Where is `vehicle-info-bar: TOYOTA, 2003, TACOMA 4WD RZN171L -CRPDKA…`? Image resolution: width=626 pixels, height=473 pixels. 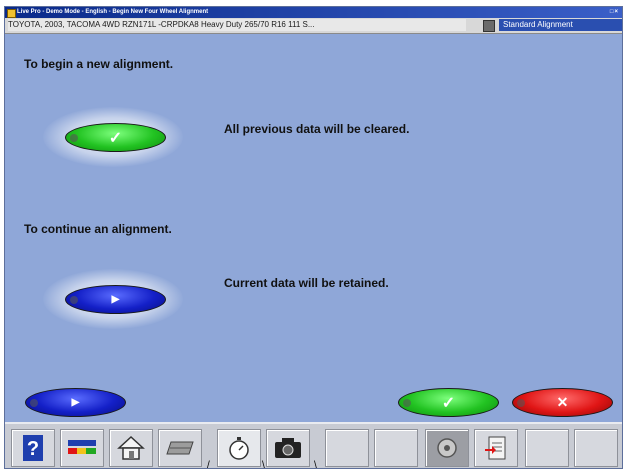
vehicle-info-bar: TOYOTA, 2003, TACOMA 4WD RZN171L -CRPDKA… is located at coordinates (313, 26).